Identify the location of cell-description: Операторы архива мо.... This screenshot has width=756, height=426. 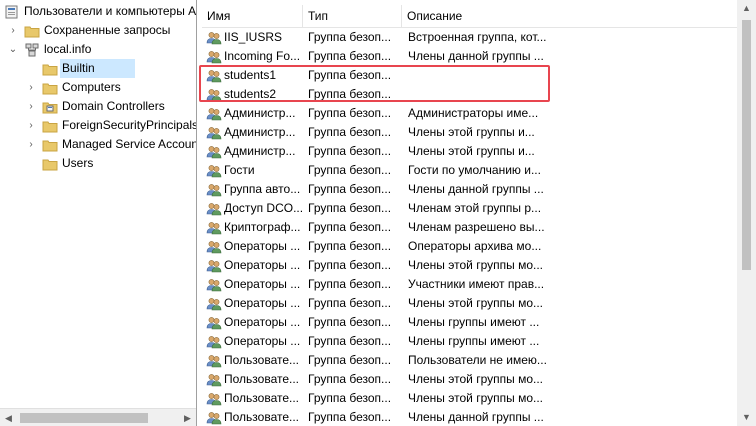
(475, 246).